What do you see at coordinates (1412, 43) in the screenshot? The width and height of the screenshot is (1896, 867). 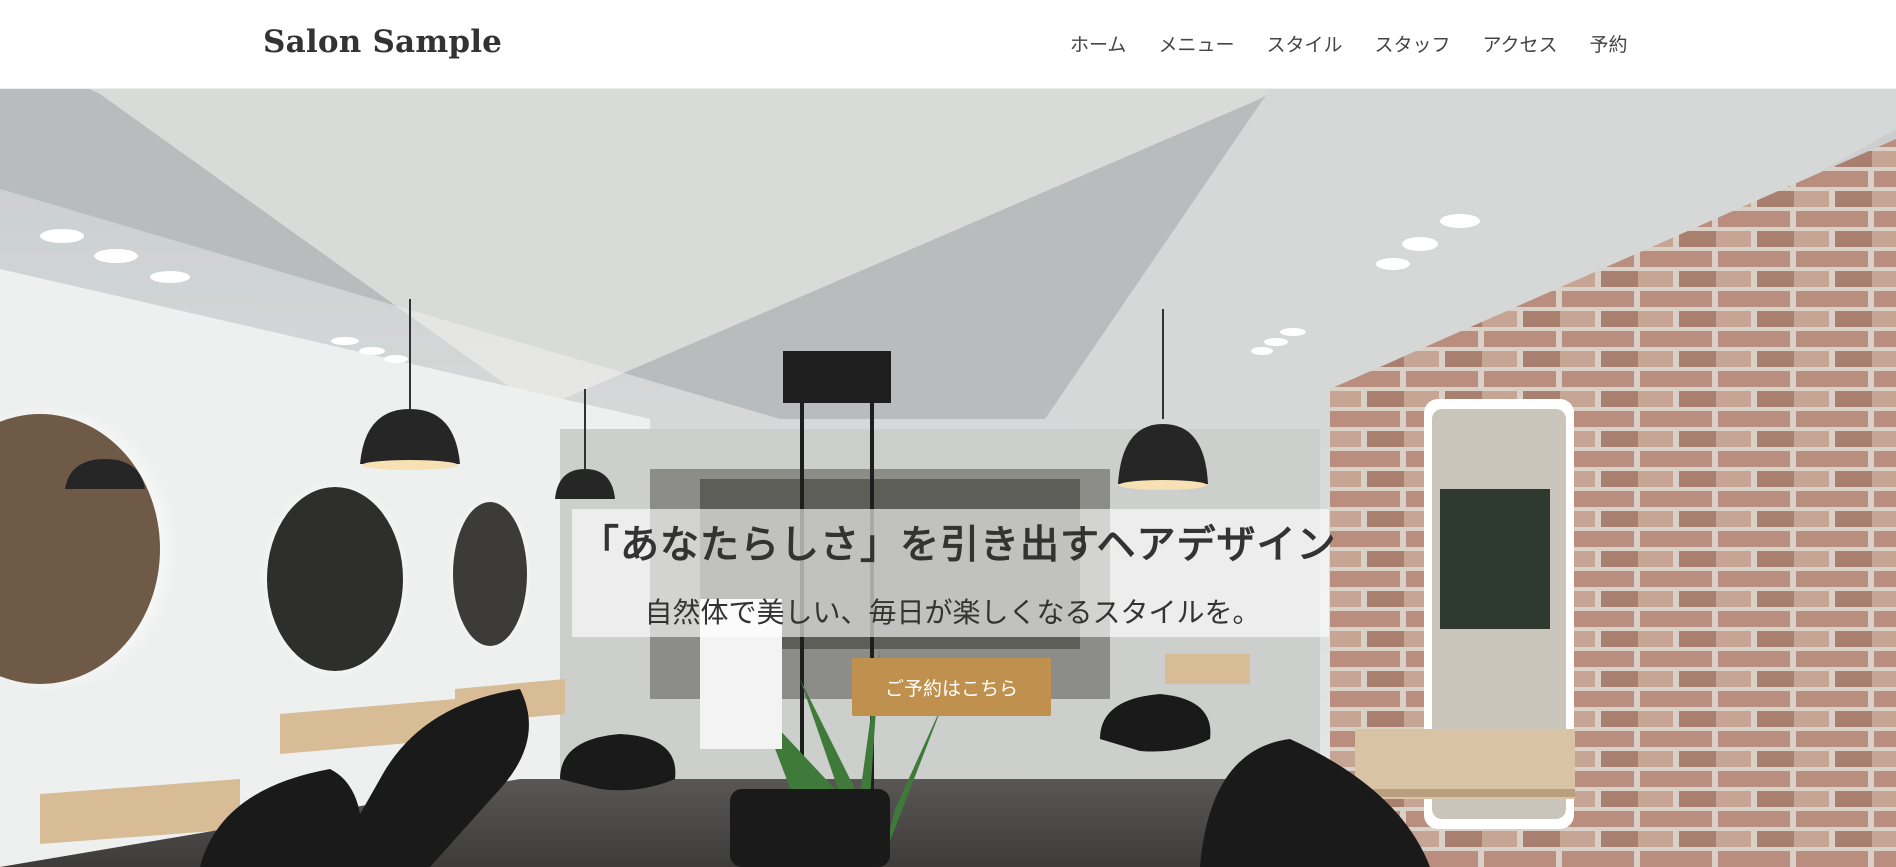 I see `nav-item-staff: スタッフ` at bounding box center [1412, 43].